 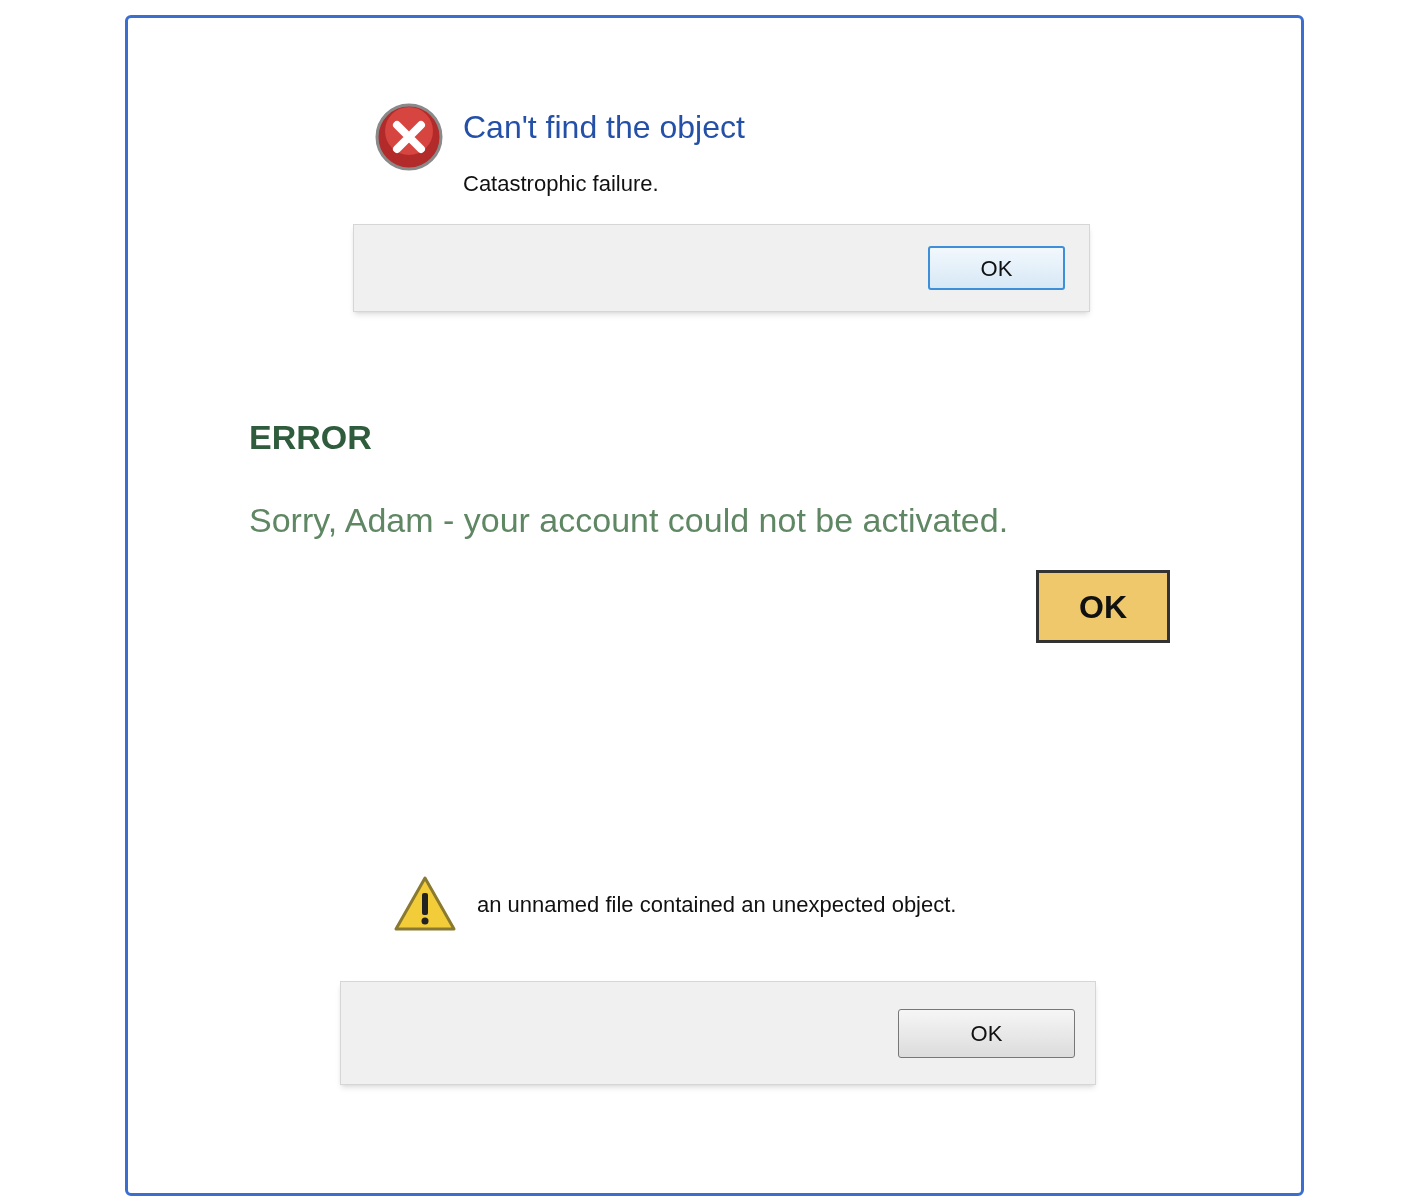 I want to click on dialog-message: an unnamed file contained an unexpected object., so click(x=717, y=904).